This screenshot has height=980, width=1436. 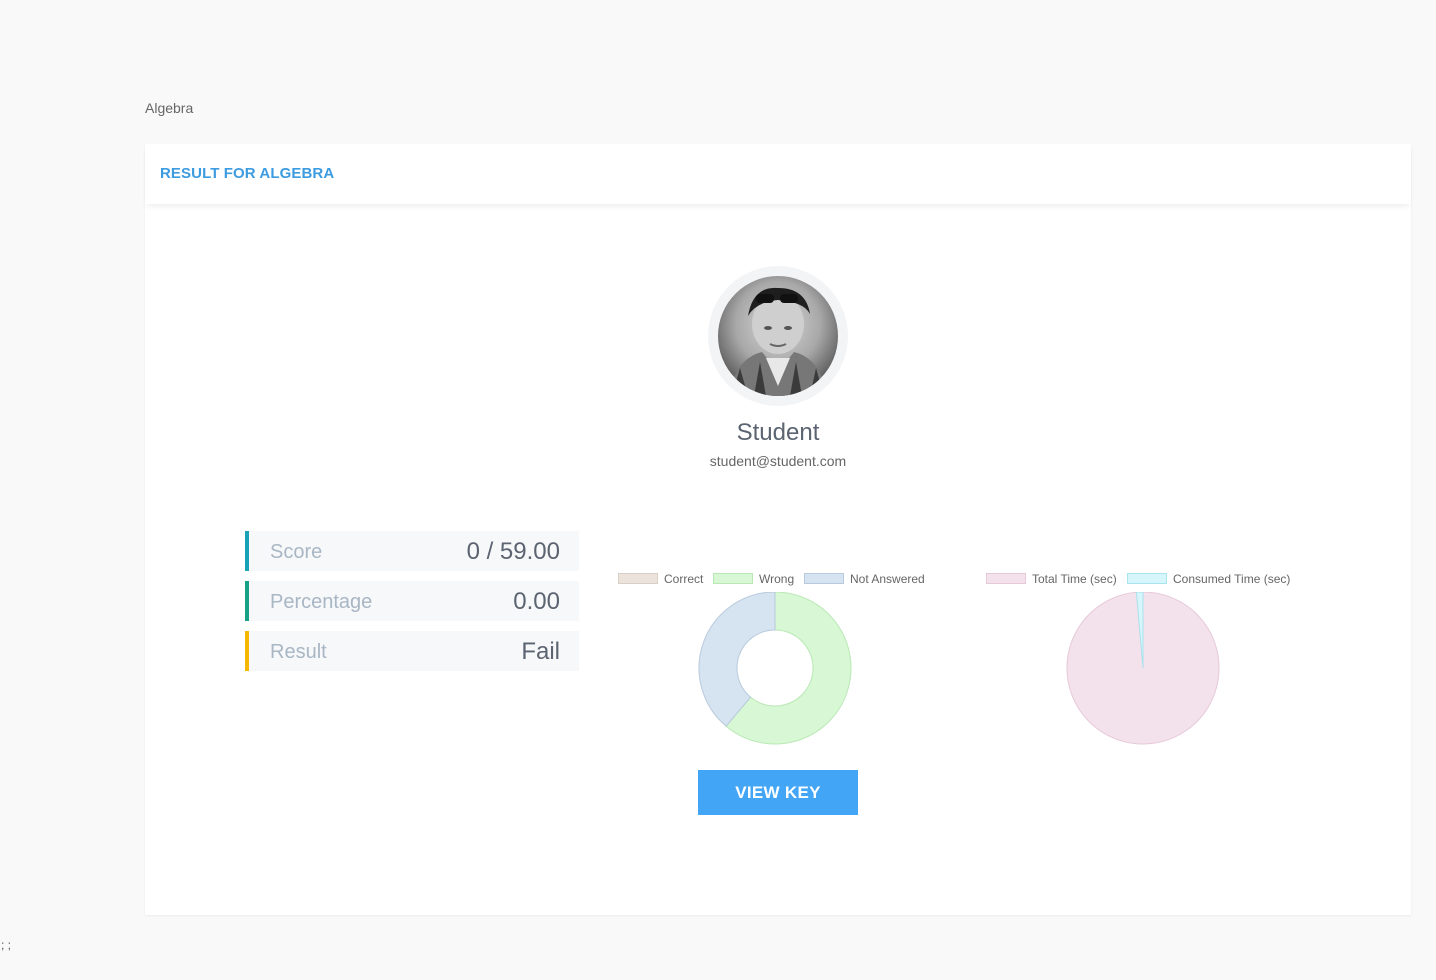 What do you see at coordinates (887, 579) in the screenshot?
I see `legend-label: Not Answered` at bounding box center [887, 579].